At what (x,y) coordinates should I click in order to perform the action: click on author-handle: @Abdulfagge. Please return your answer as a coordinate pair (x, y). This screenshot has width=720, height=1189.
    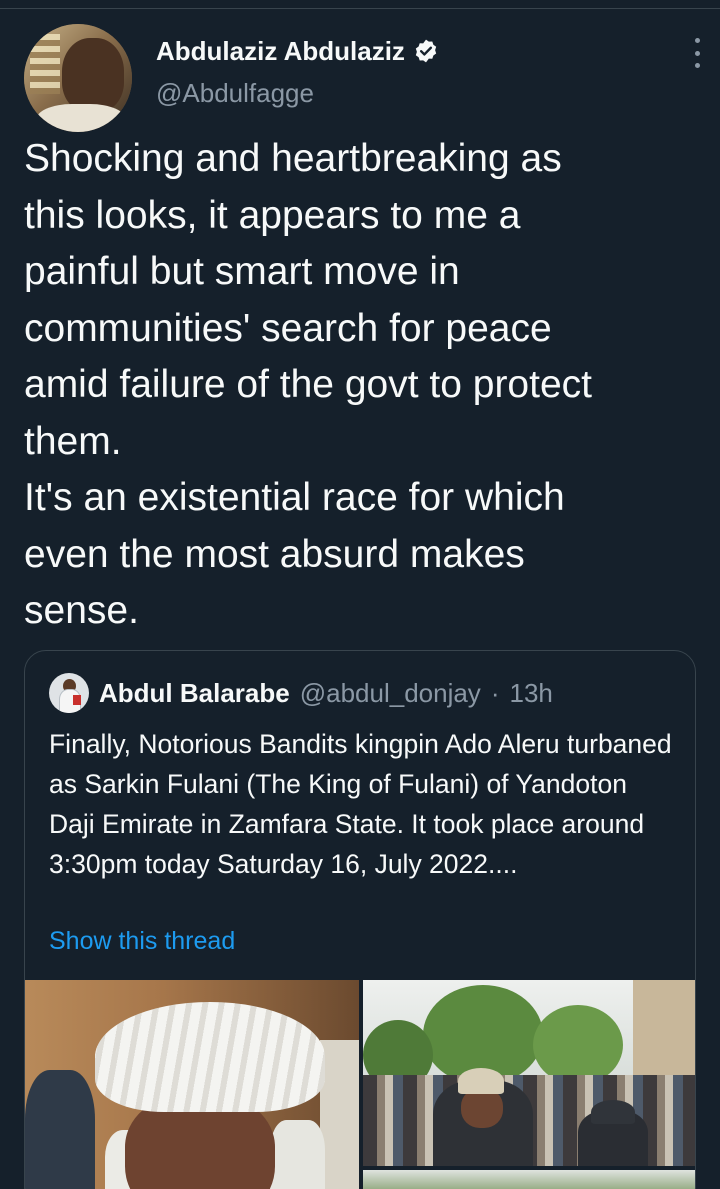
    Looking at the image, I should click on (235, 93).